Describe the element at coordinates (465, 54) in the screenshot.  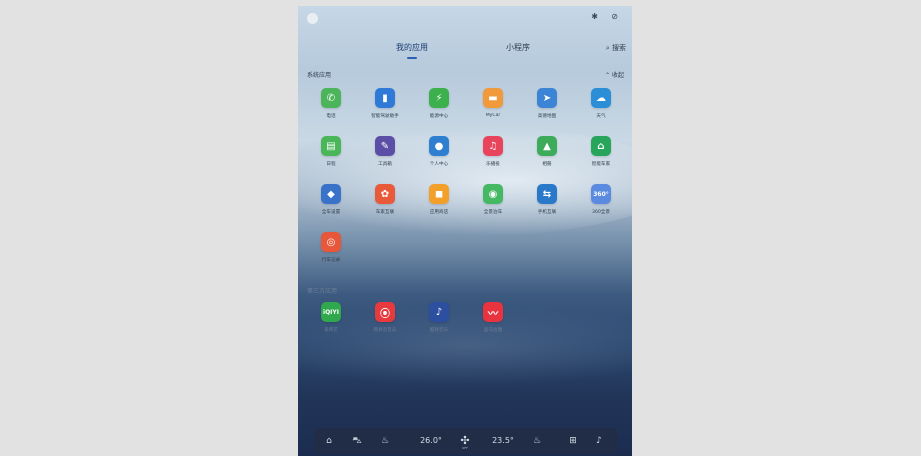
I see `app-tabs: 我的应用 小程序 ⌕ 搜索` at that location.